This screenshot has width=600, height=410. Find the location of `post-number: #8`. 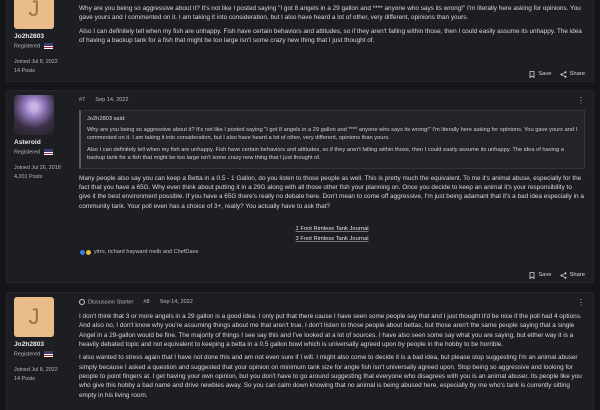

post-number: #8 is located at coordinates (146, 303).